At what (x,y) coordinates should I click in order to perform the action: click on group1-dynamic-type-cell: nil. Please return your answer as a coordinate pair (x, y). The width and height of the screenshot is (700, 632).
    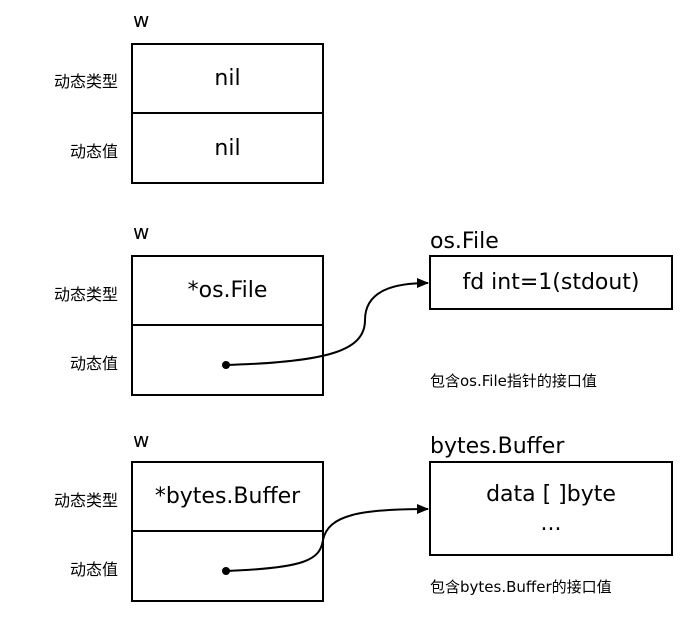
    Looking at the image, I should click on (227, 78).